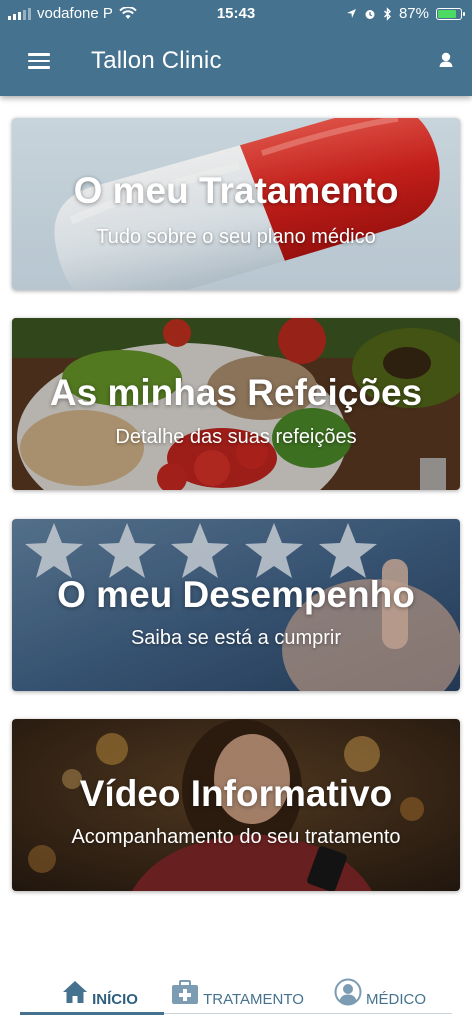 The image size is (472, 1024). I want to click on app-header: Tallon Clinic, so click(236, 62).